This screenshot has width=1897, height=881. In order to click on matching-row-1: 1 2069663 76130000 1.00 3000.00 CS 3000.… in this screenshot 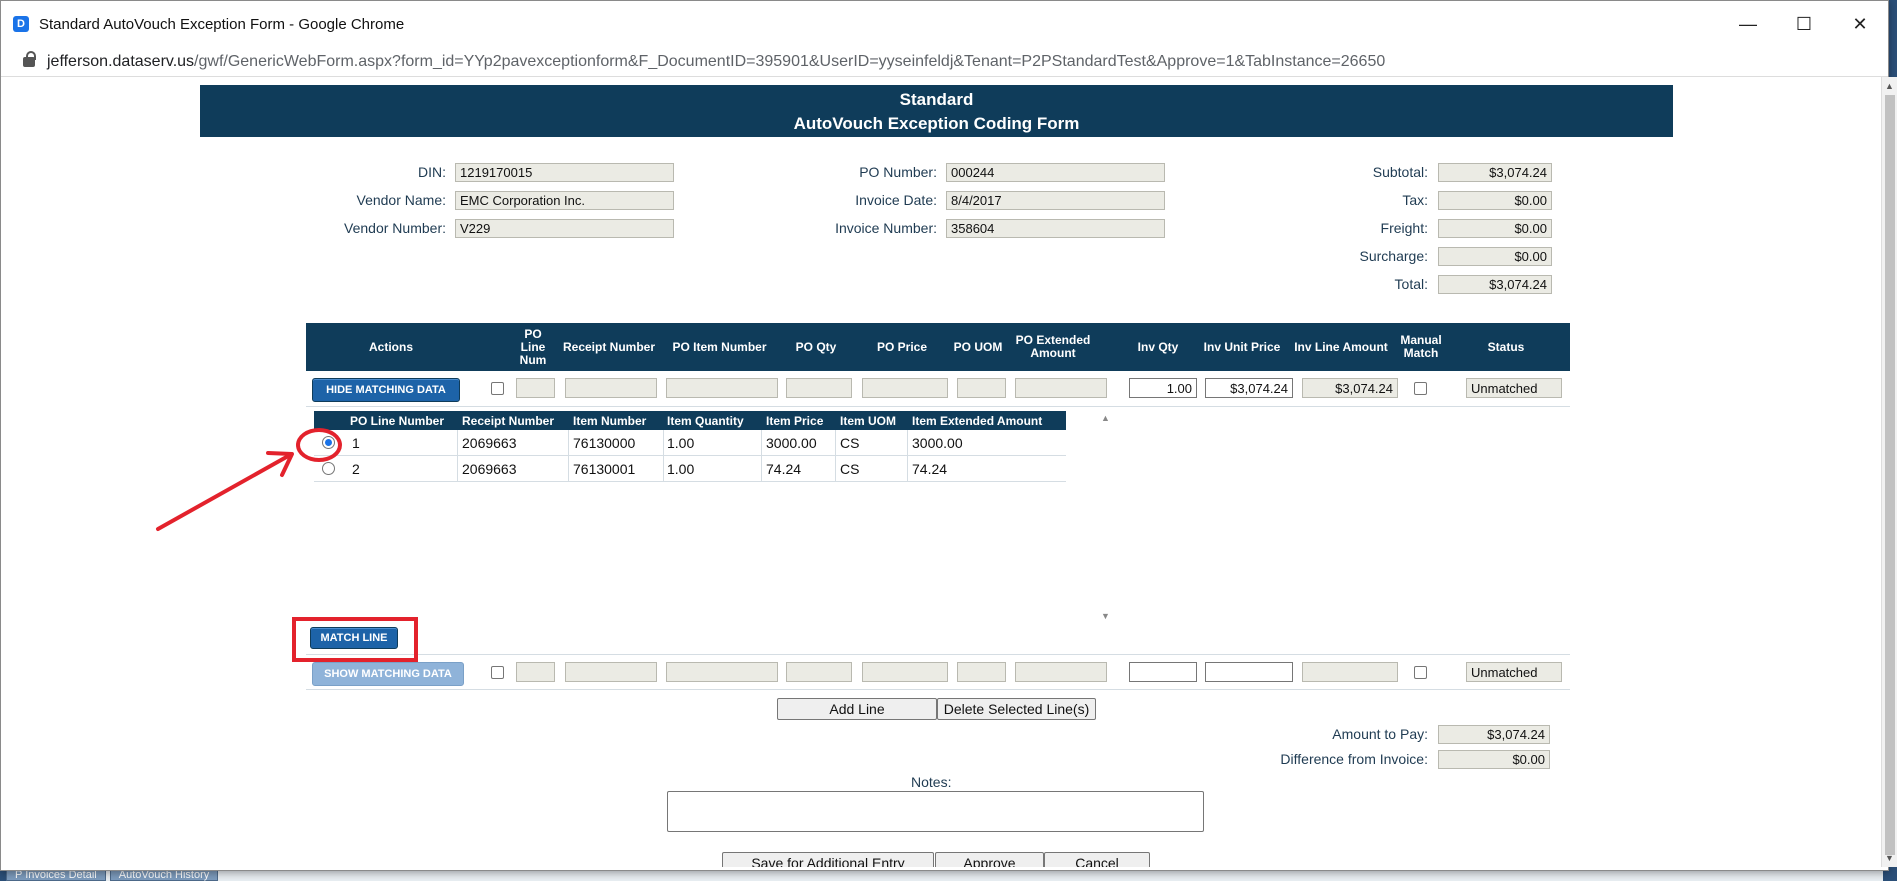, I will do `click(690, 443)`.